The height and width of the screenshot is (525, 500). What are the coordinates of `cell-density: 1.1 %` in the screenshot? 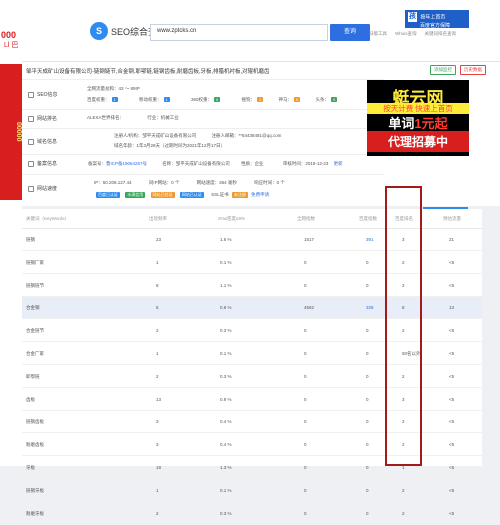 It's located at (226, 285).